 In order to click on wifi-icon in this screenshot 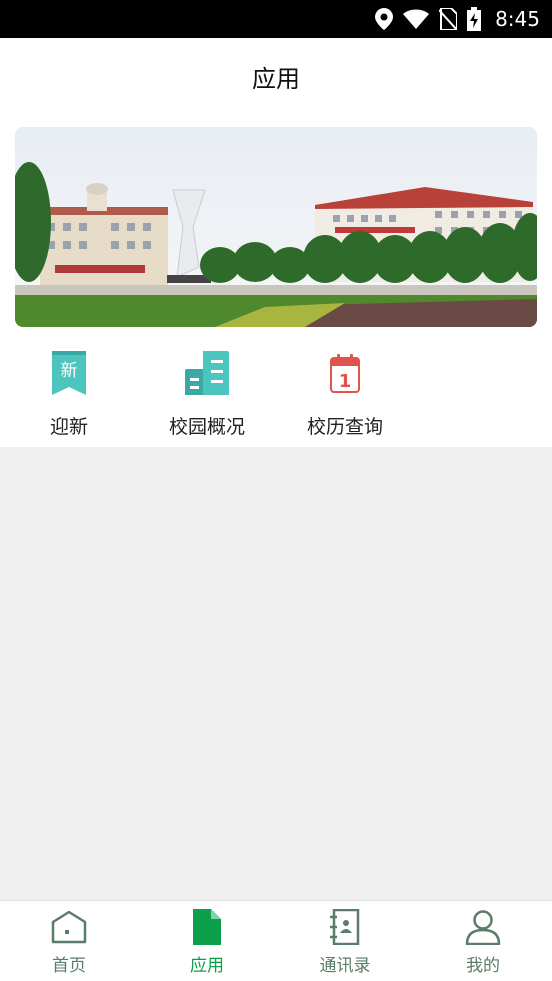, I will do `click(416, 19)`.